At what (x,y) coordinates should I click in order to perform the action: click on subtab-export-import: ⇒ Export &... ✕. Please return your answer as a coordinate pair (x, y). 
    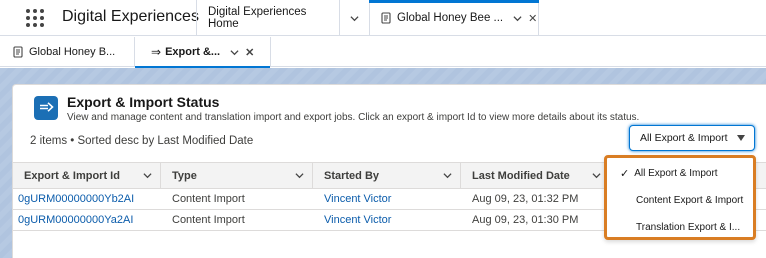
    Looking at the image, I should click on (203, 52).